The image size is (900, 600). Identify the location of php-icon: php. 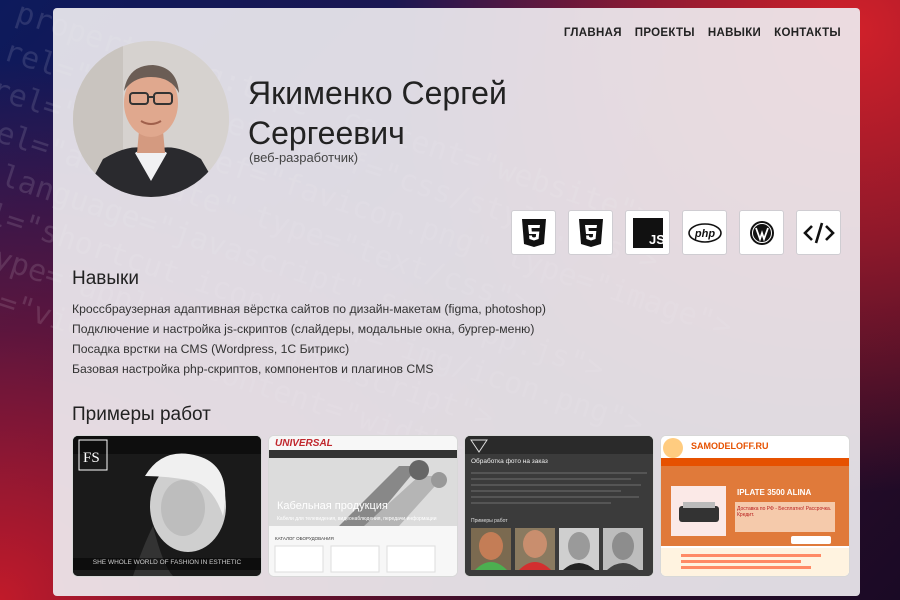
(704, 232).